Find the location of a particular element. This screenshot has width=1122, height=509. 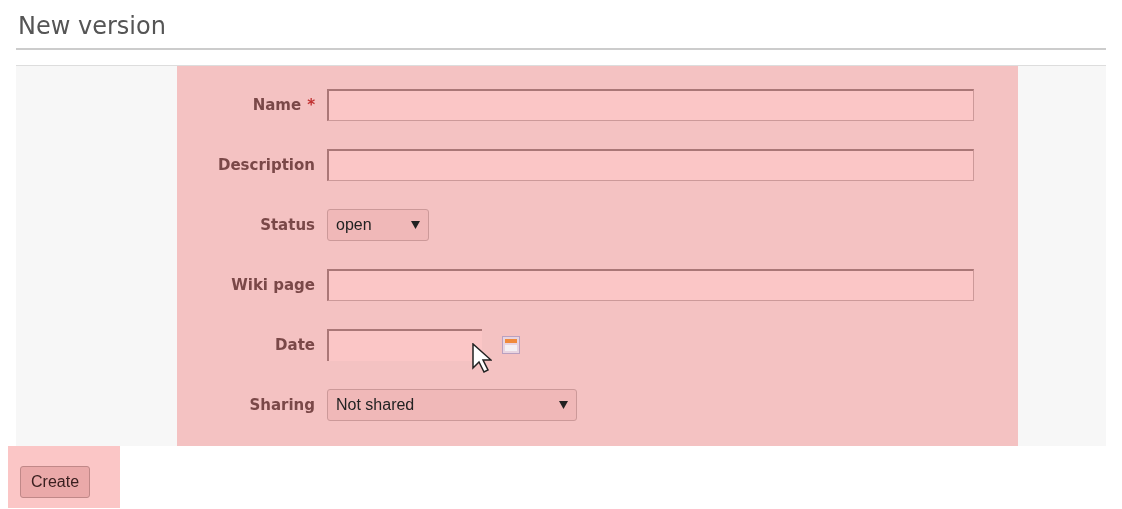

field-label: Wiki page is located at coordinates (273, 285).